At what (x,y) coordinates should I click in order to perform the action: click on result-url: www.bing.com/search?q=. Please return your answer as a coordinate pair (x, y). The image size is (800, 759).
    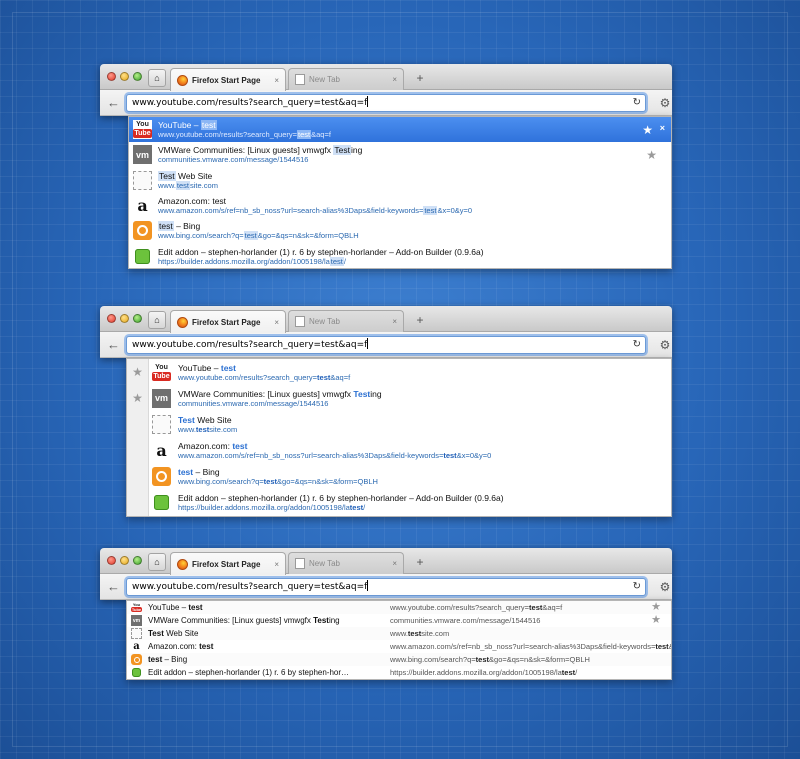
    Looking at the image, I should click on (201, 236).